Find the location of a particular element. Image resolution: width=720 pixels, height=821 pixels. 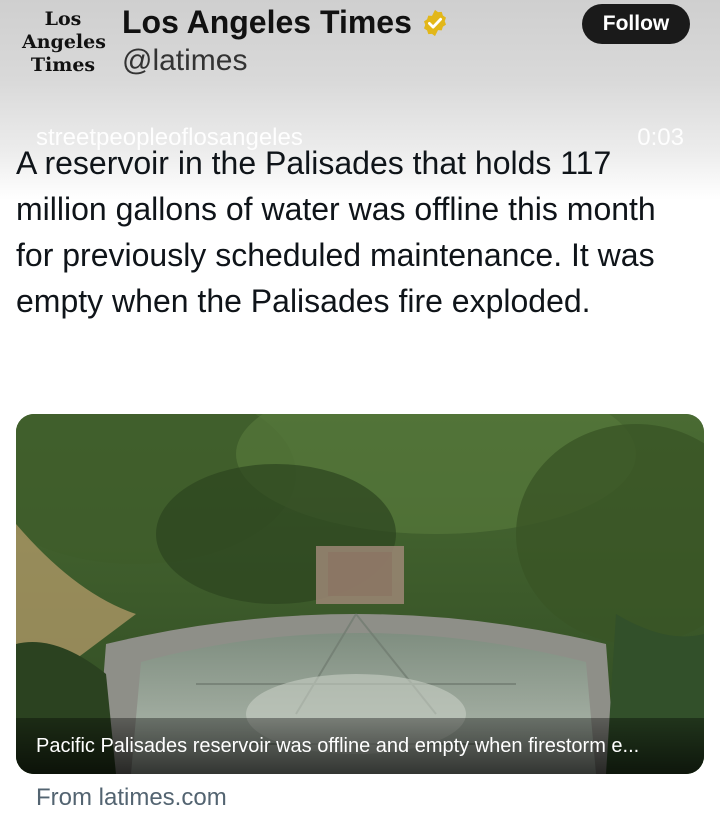

follow-button: Follow is located at coordinates (636, 24).